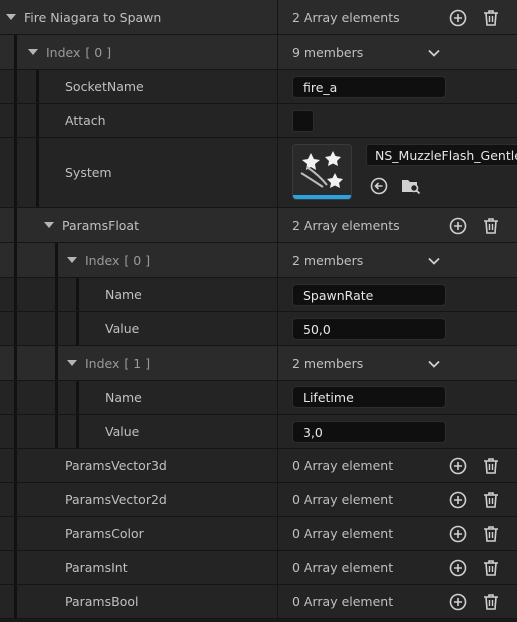 This screenshot has height=622, width=517. Describe the element at coordinates (441, 155) in the screenshot. I see `asset-picker: NS_MuzzleFlash_Gentle` at that location.